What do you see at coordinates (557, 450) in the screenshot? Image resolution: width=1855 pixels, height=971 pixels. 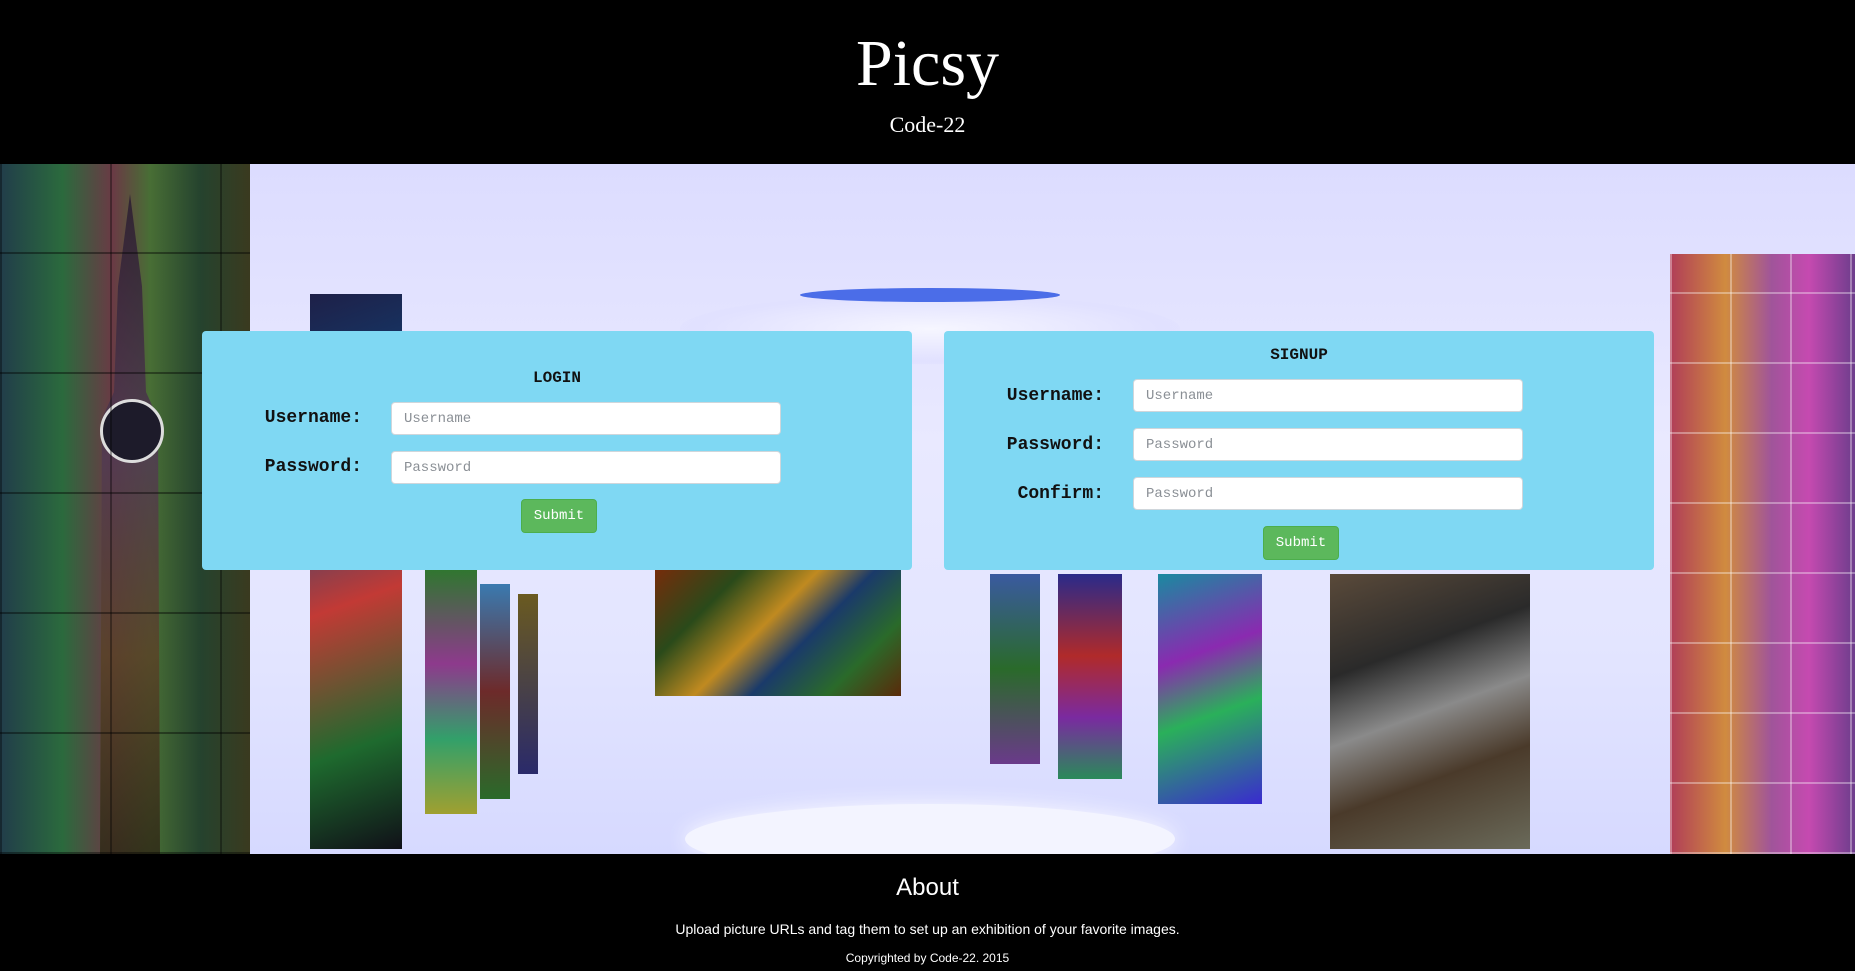 I see `login-panel: LOGIN Username: Password: Submit` at bounding box center [557, 450].